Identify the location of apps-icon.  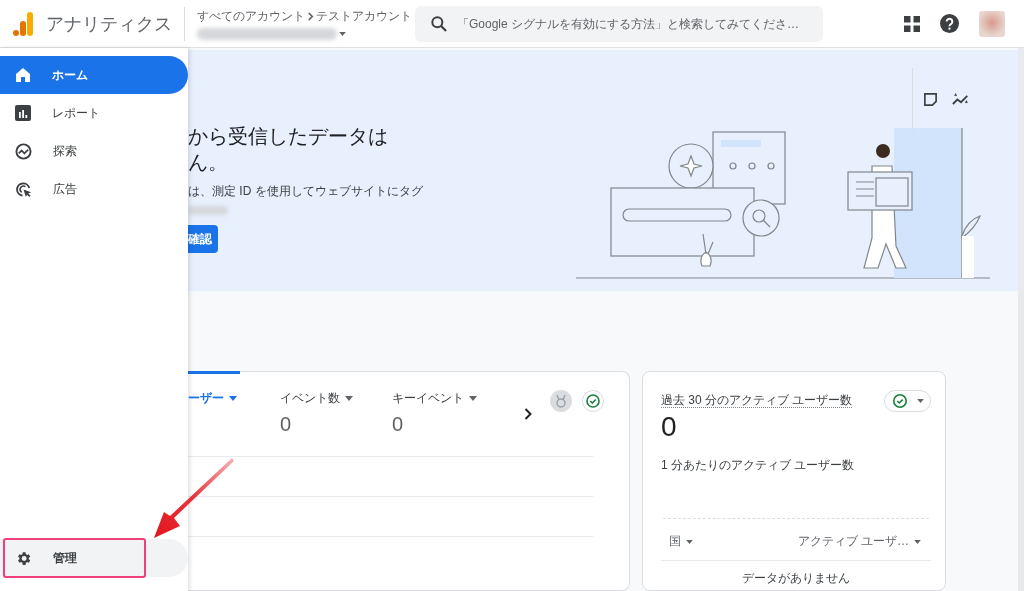
(912, 23).